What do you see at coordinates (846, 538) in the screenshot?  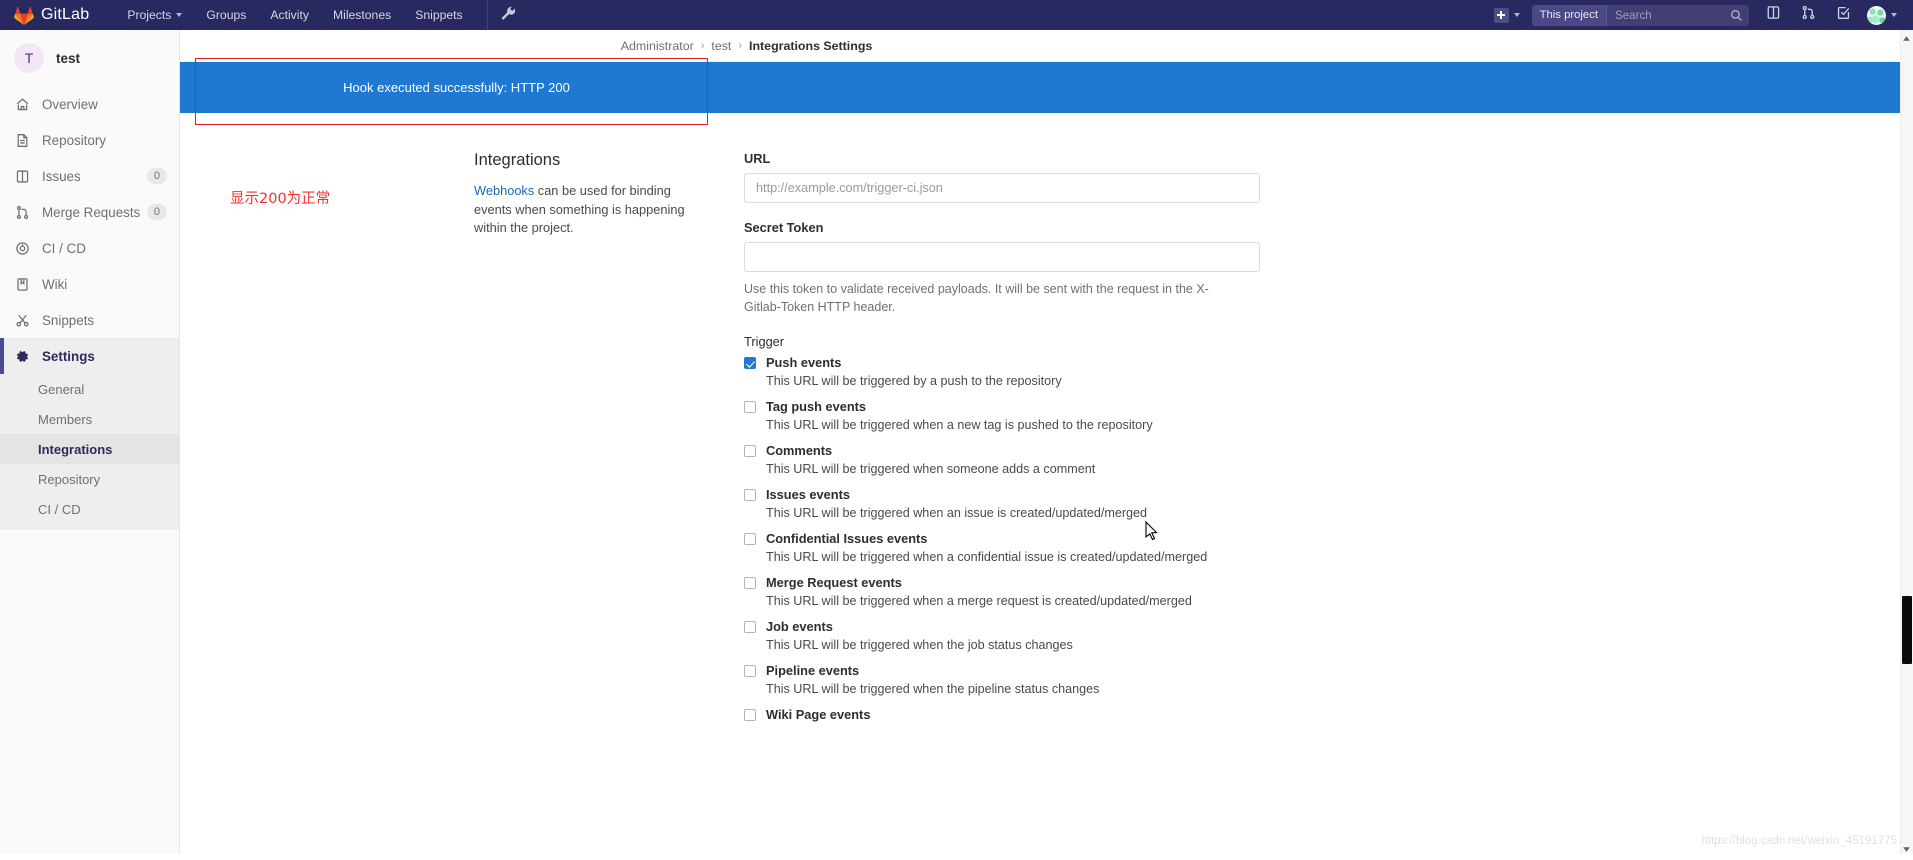 I see `trigger-label-confidential-issues-events: Confidential Issues events` at bounding box center [846, 538].